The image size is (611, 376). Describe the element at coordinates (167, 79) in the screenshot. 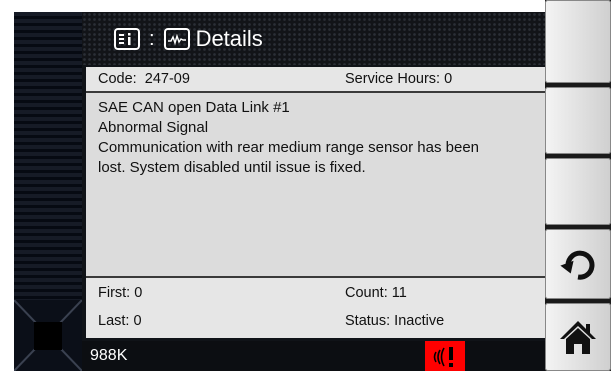

I see `fault-code: 247-09` at that location.